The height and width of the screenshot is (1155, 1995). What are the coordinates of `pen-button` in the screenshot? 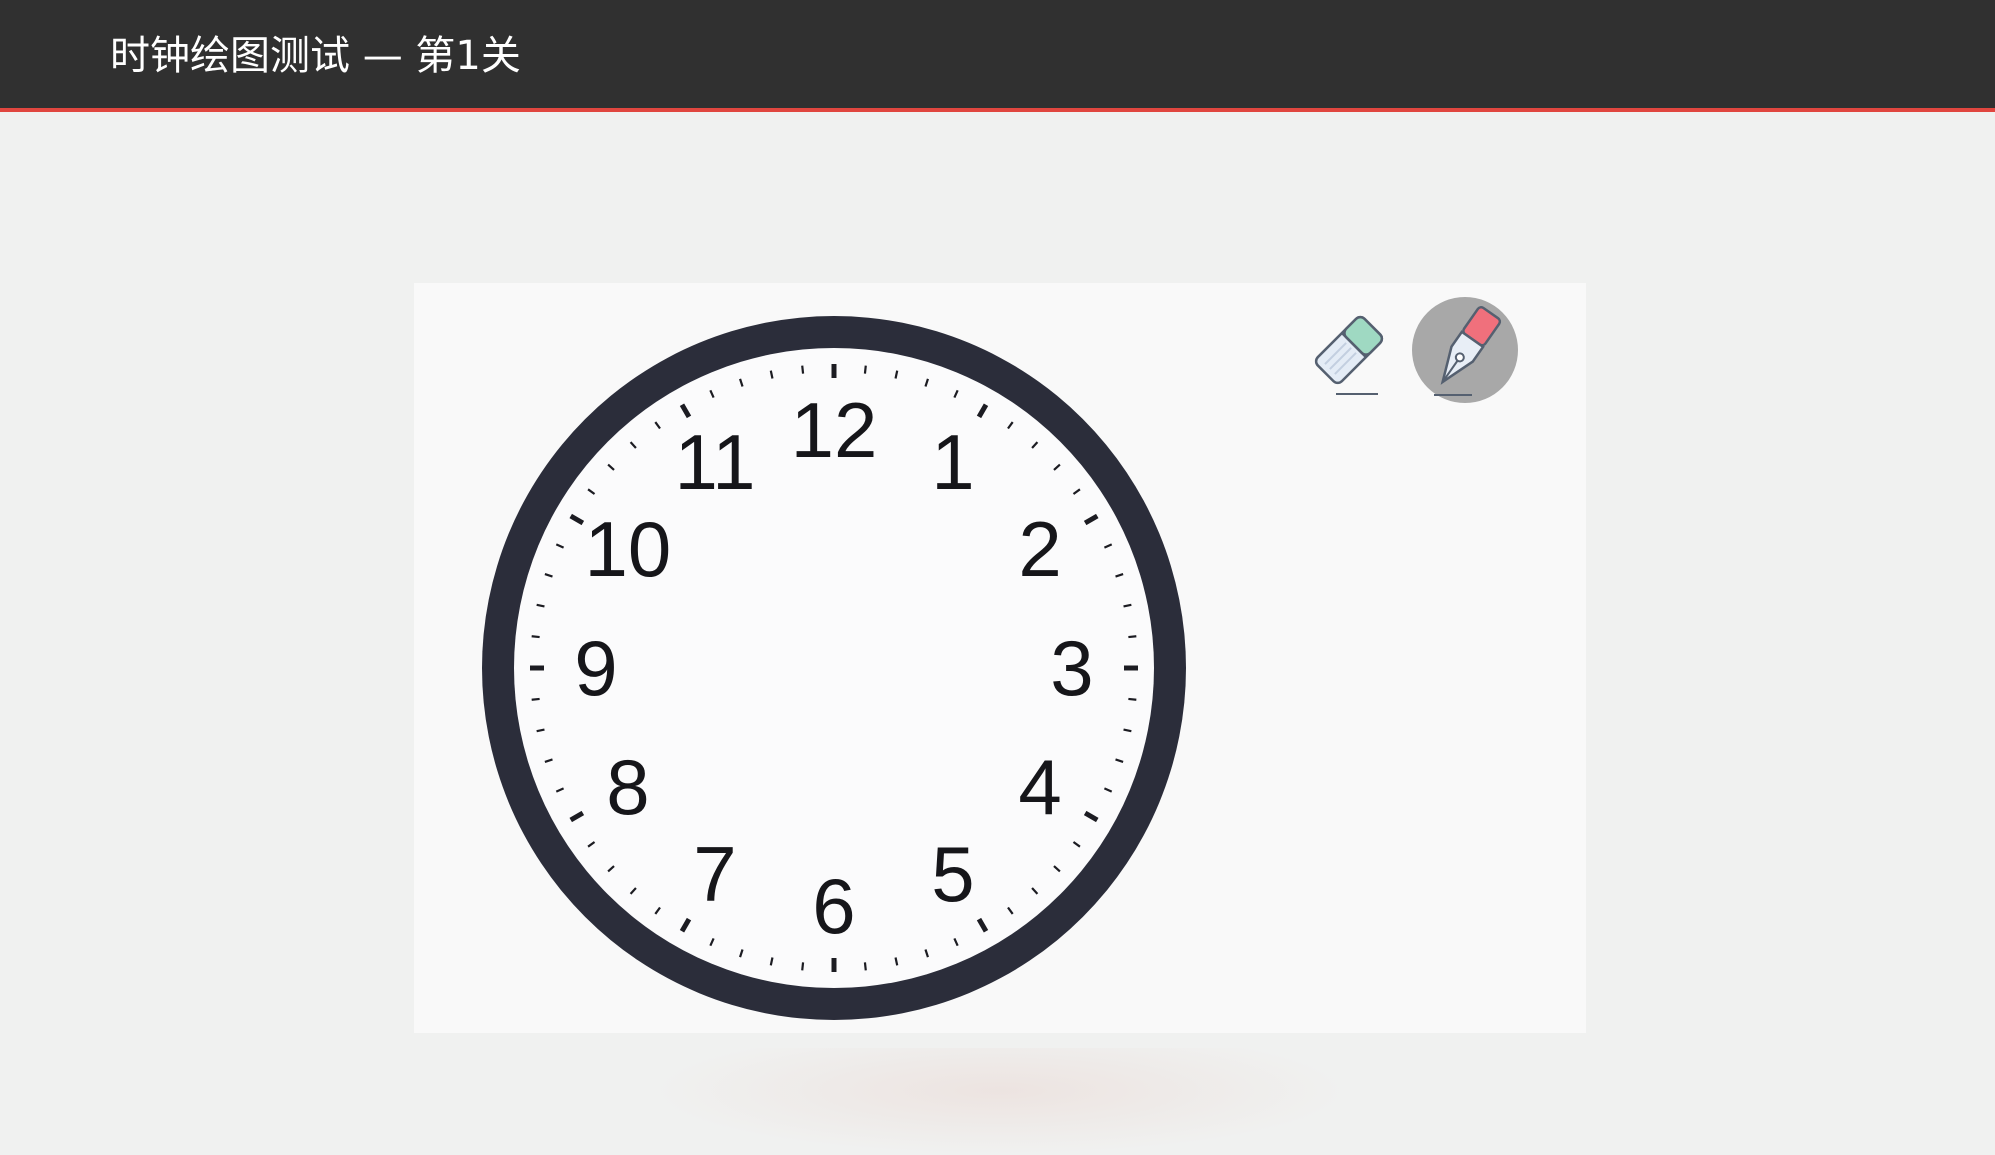 It's located at (1465, 350).